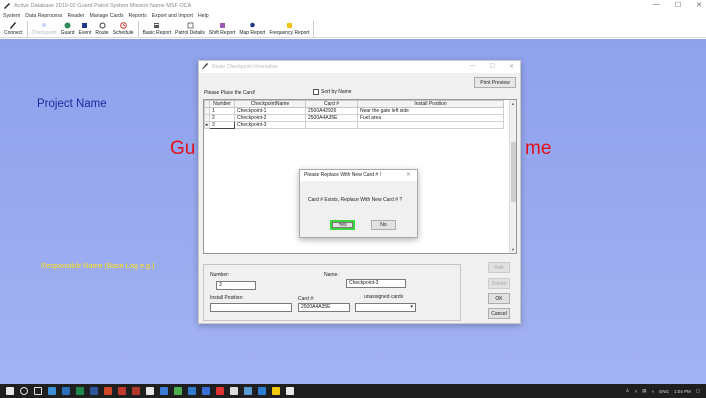 This screenshot has height=398, width=706. Describe the element at coordinates (408, 175) in the screenshot. I see `modal-close-button: ✕` at that location.